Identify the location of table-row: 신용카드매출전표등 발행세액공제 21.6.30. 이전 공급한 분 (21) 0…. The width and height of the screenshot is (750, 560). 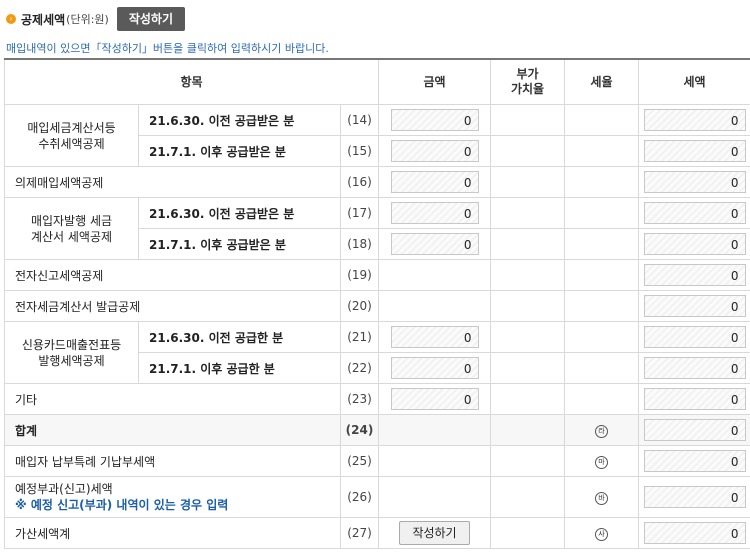
(377, 352).